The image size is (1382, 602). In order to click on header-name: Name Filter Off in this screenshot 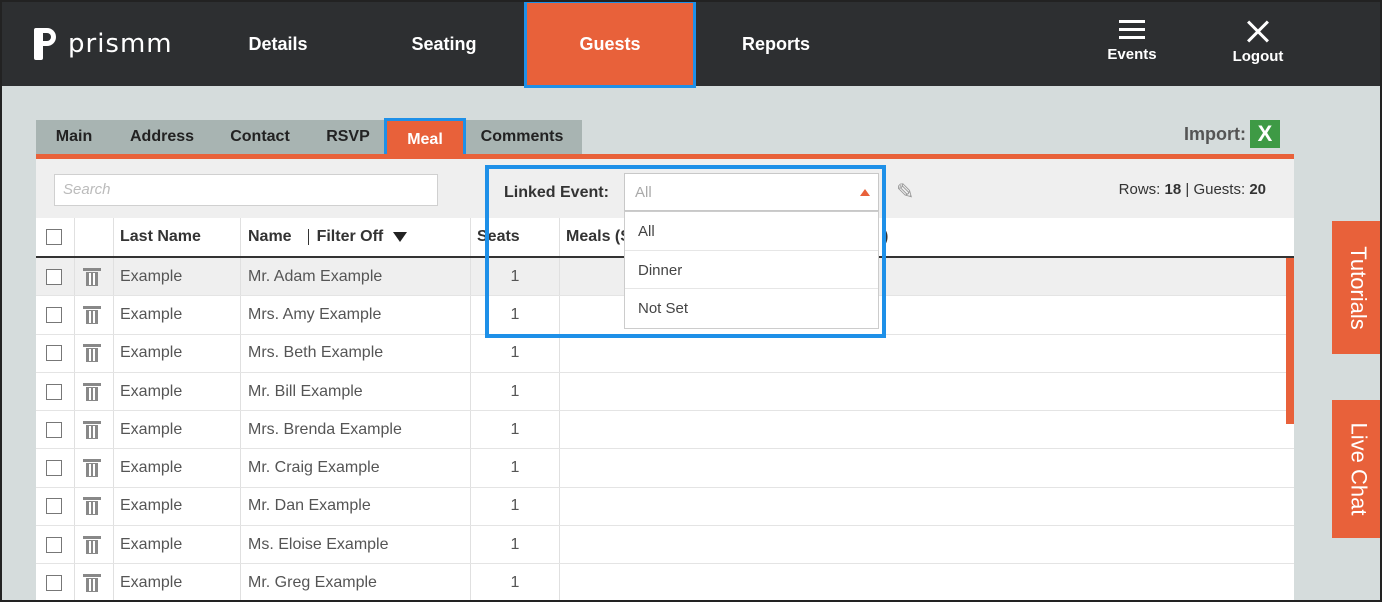, I will do `click(356, 237)`.